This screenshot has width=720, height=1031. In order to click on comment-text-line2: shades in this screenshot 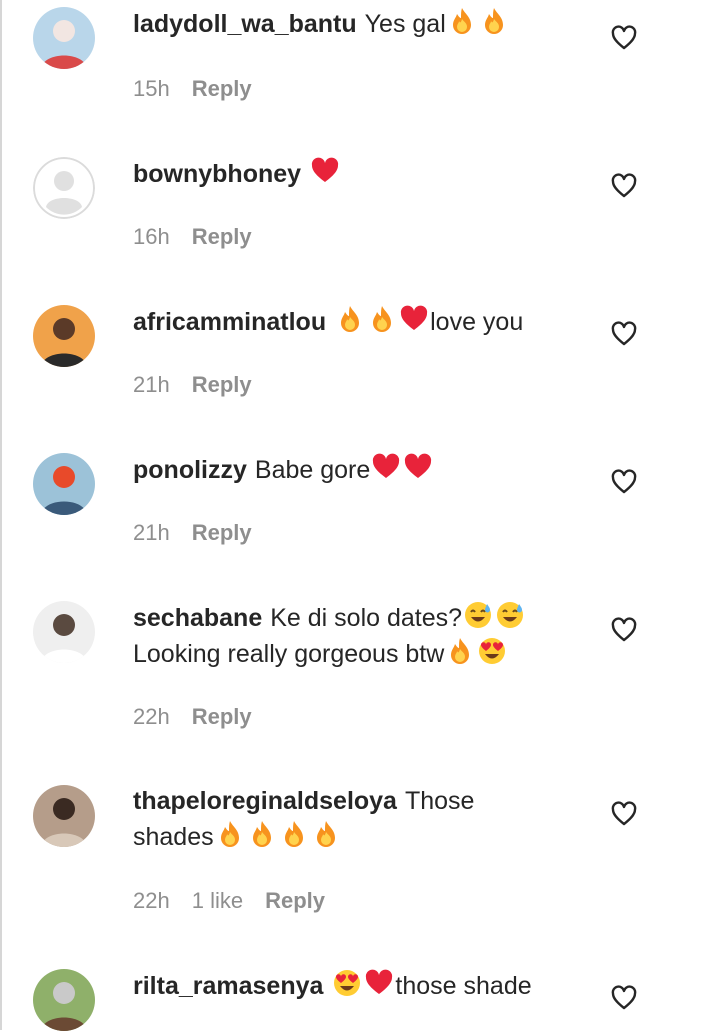, I will do `click(173, 837)`.